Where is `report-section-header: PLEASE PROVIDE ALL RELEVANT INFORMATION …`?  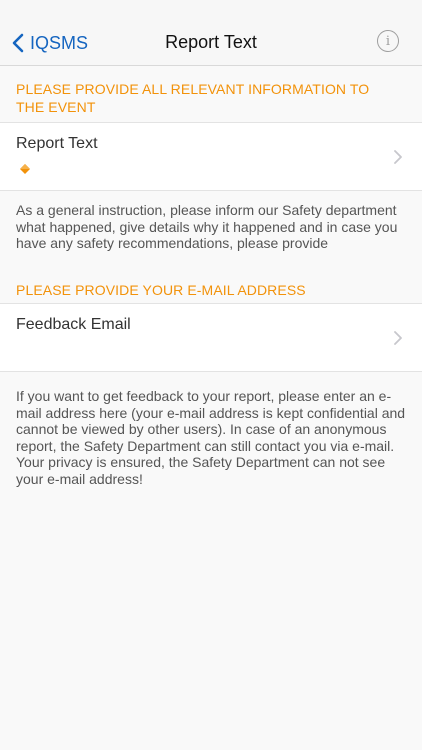
report-section-header: PLEASE PROVIDE ALL RELEVANT INFORMATION … is located at coordinates (193, 98).